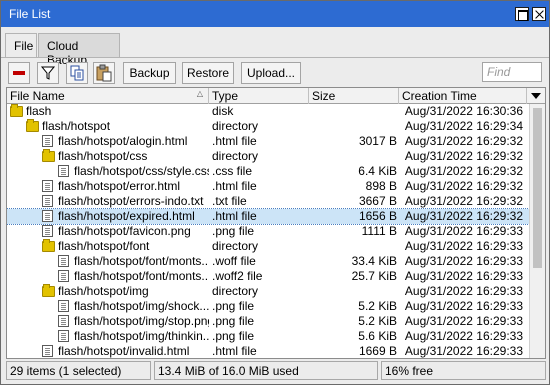 This screenshot has height=385, width=550. I want to click on column-header-name: File Name △, so click(108, 96).